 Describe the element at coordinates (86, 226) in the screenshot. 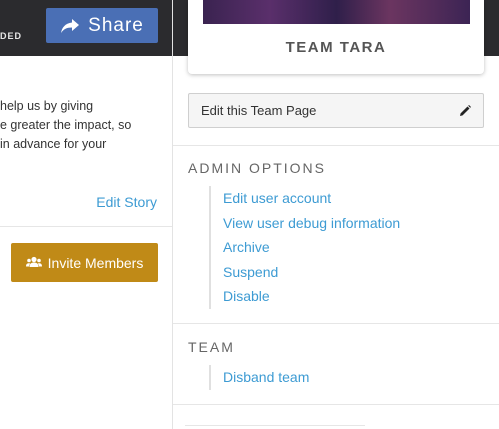

I see `left-divider` at that location.